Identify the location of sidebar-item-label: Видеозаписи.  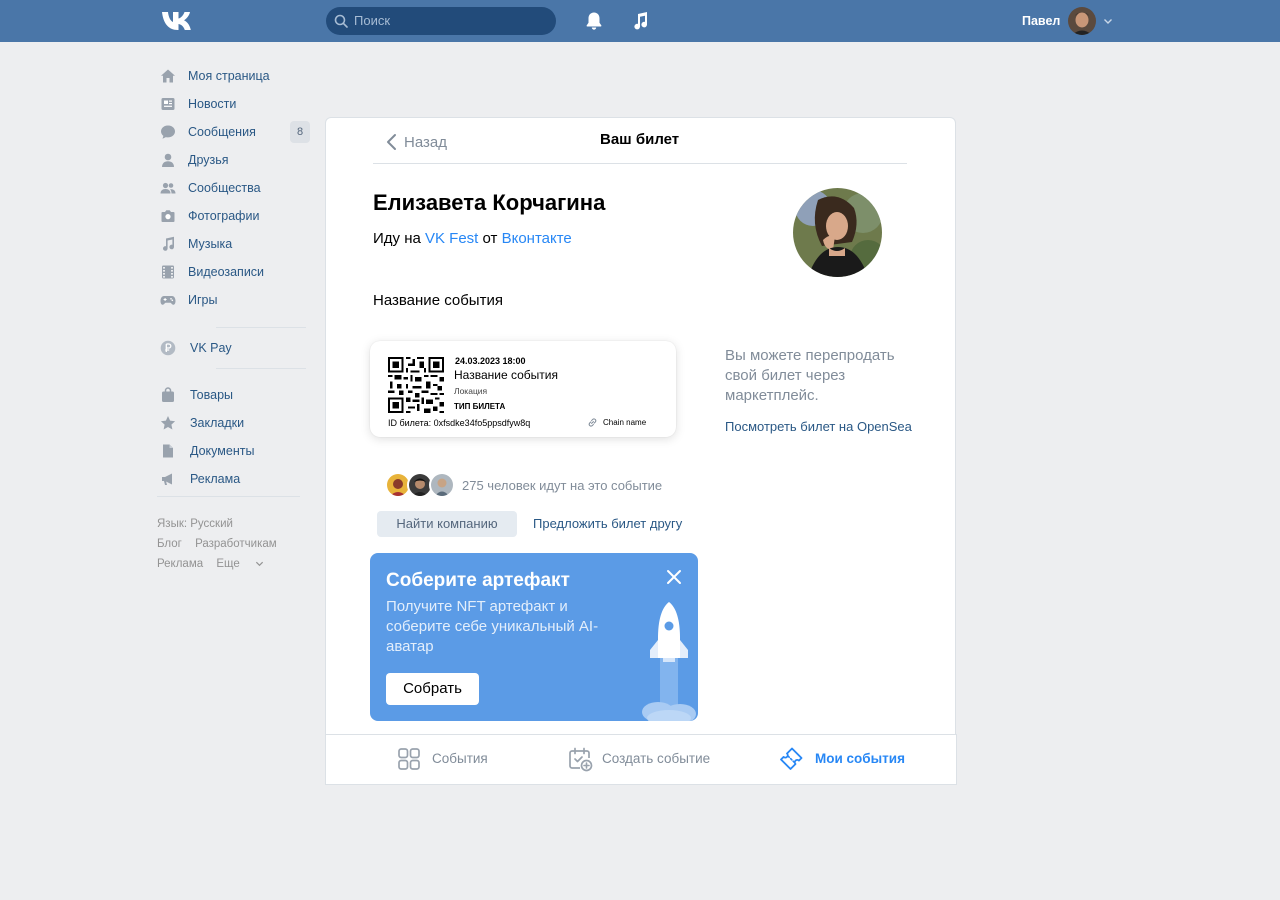
(226, 272).